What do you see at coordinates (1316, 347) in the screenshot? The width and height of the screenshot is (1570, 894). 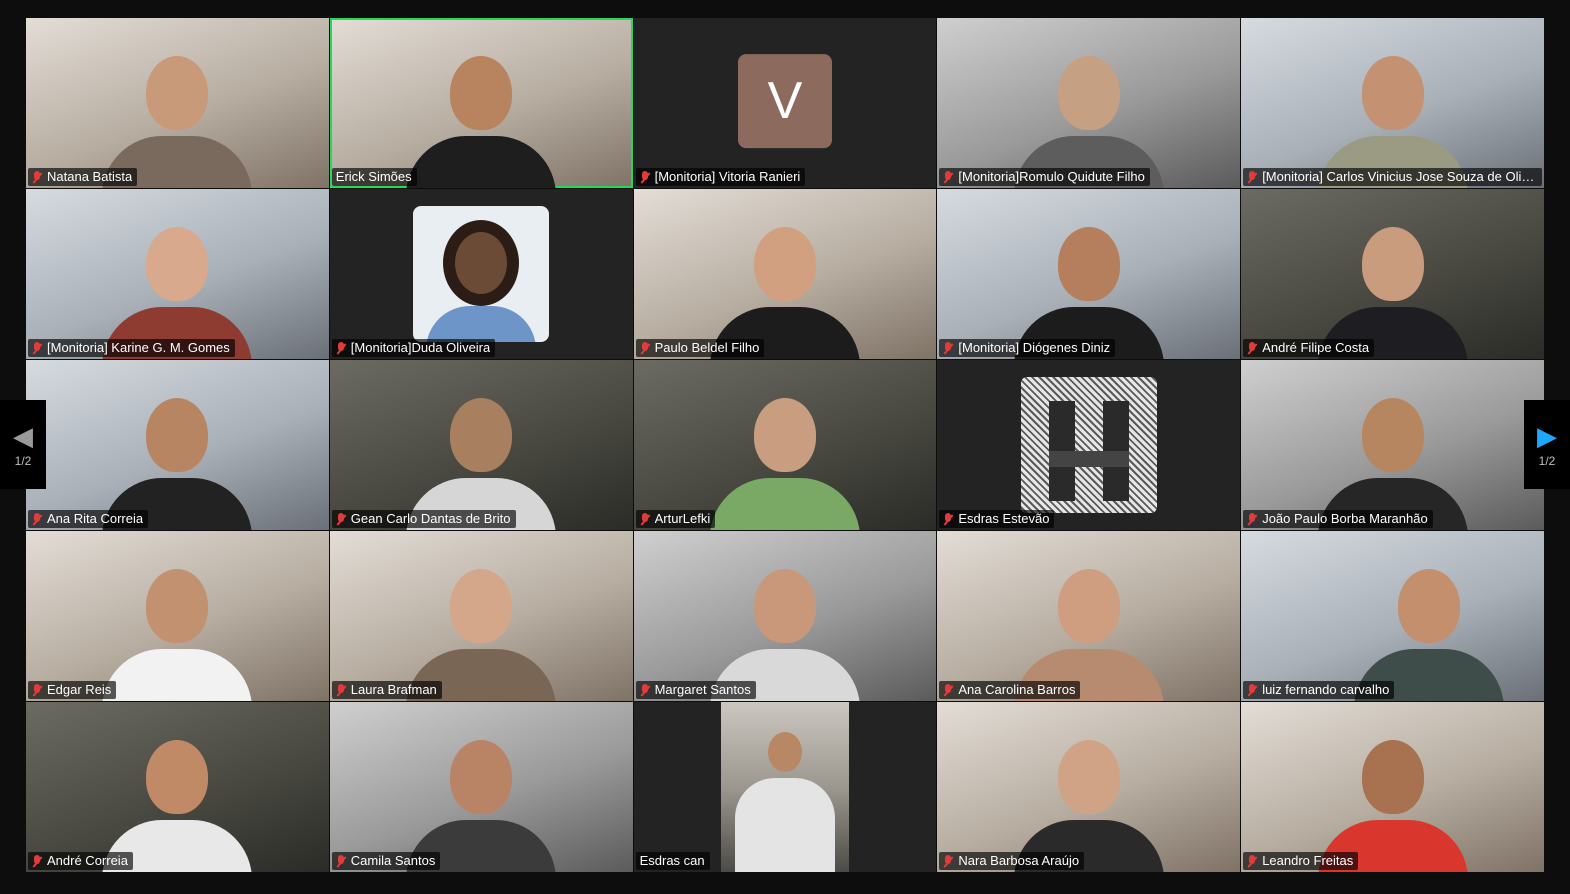 I see `participant-name: André Filipe Costa` at bounding box center [1316, 347].